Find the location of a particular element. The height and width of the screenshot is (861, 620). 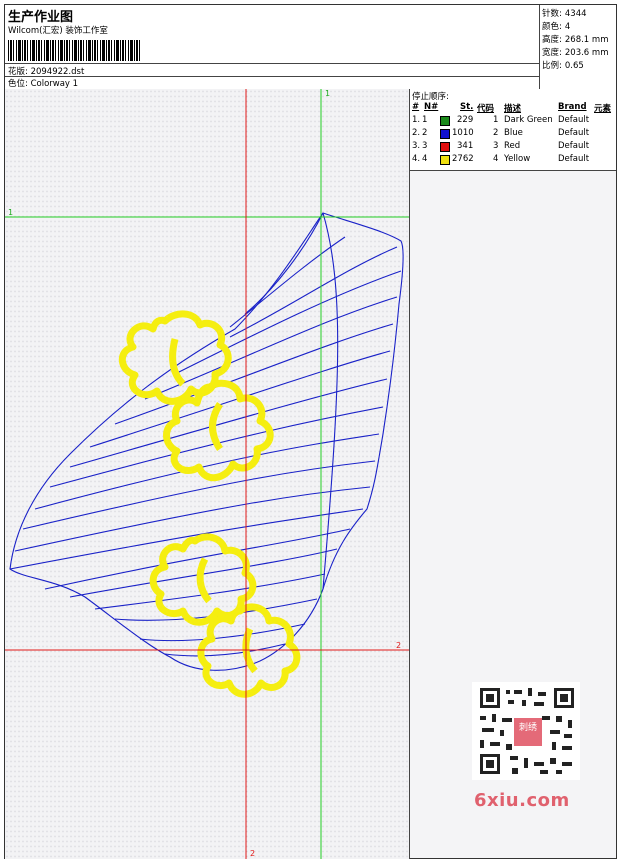

legend-row: 3. 3 341 3 Red Default is located at coordinates (501, 146).